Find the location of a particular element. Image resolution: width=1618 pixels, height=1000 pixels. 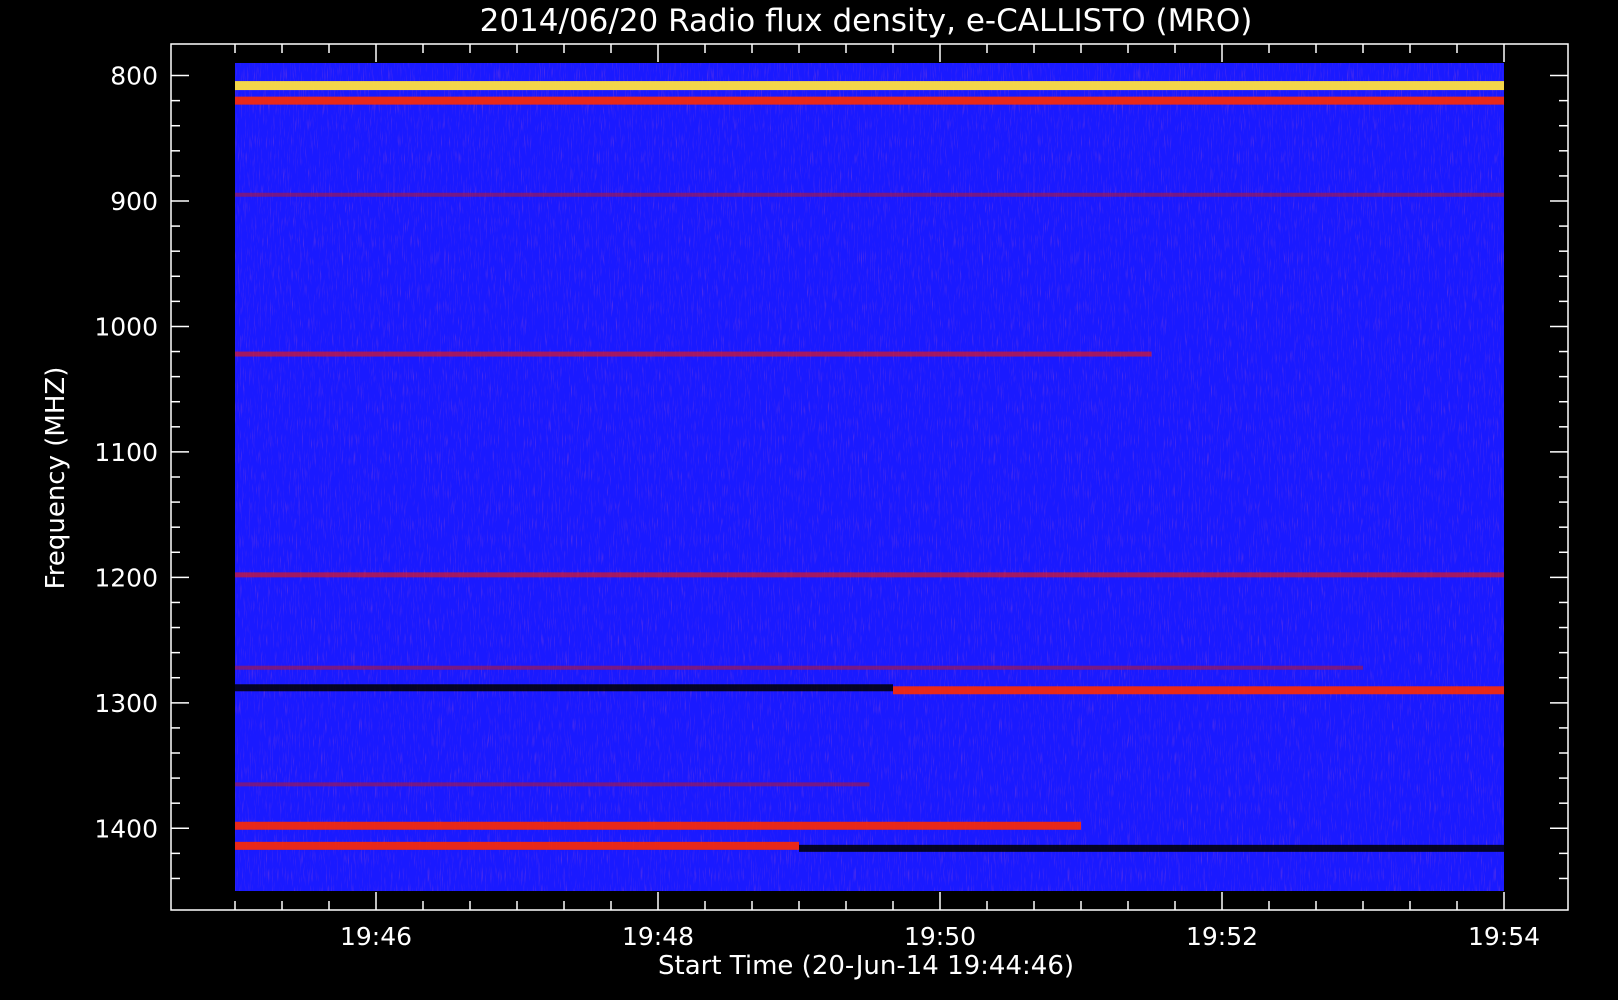

y-tick-label: 1300 is located at coordinates (126, 703).